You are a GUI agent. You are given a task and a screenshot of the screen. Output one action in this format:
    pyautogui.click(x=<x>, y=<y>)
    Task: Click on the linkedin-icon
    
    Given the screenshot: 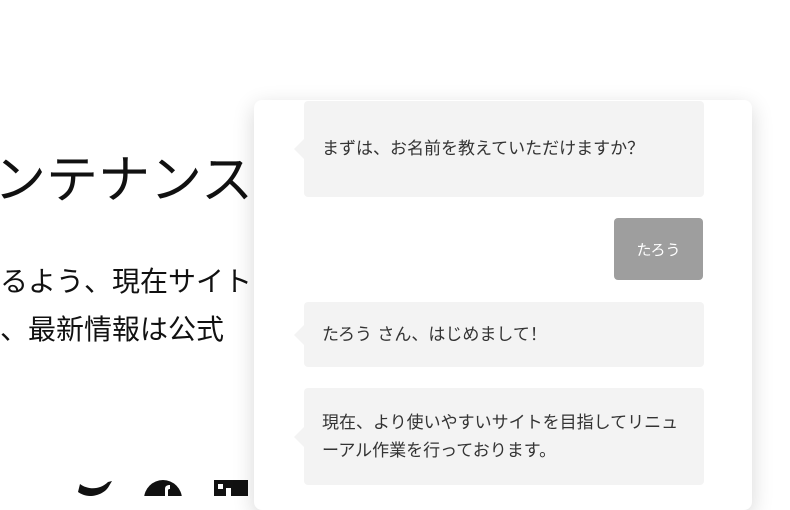 What is the action you would take?
    pyautogui.click(x=231, y=490)
    